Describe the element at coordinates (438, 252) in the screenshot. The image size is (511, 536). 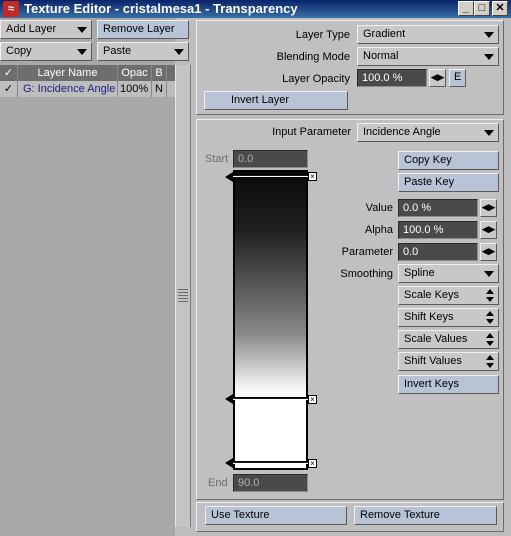
I see `parameter-field: 0.0` at that location.